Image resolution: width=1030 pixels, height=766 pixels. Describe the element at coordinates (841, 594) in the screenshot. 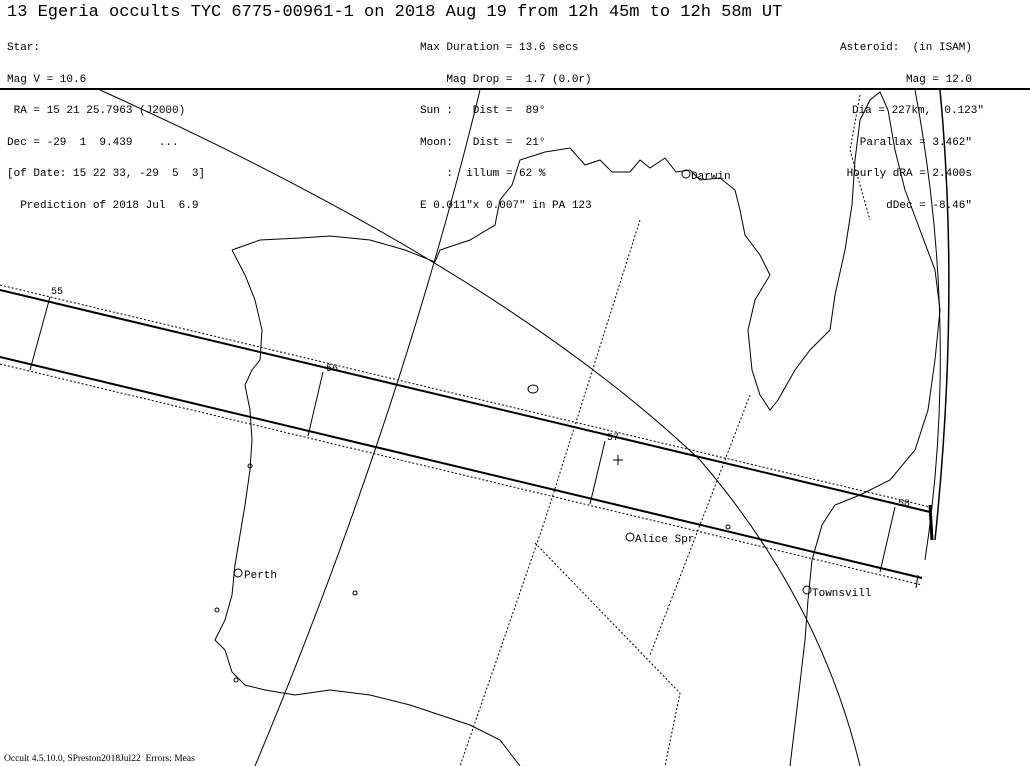

I see `city-label: Townsvill` at that location.